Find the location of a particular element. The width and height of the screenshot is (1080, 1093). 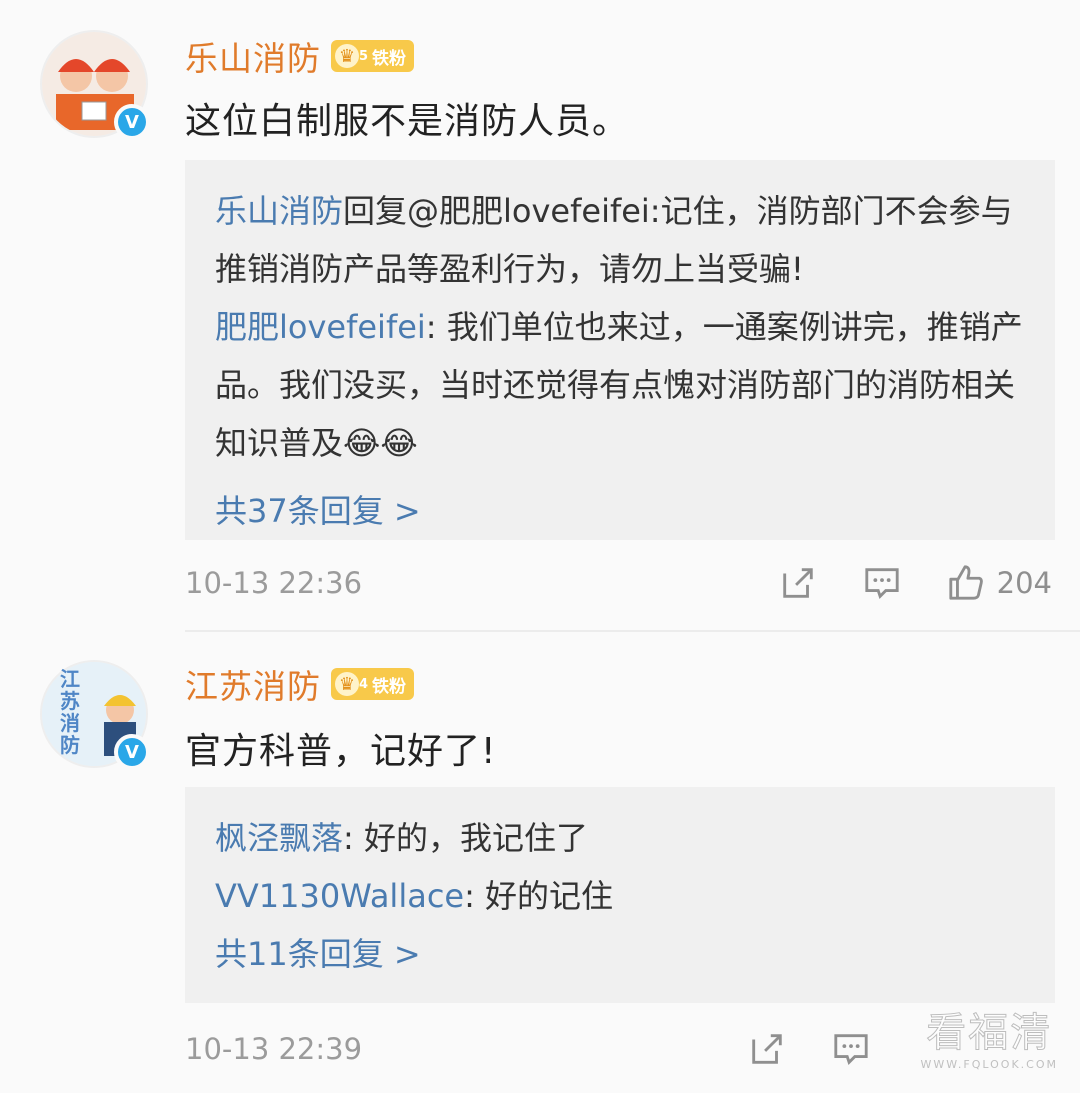

fan-badge-level: 4 is located at coordinates (364, 684).